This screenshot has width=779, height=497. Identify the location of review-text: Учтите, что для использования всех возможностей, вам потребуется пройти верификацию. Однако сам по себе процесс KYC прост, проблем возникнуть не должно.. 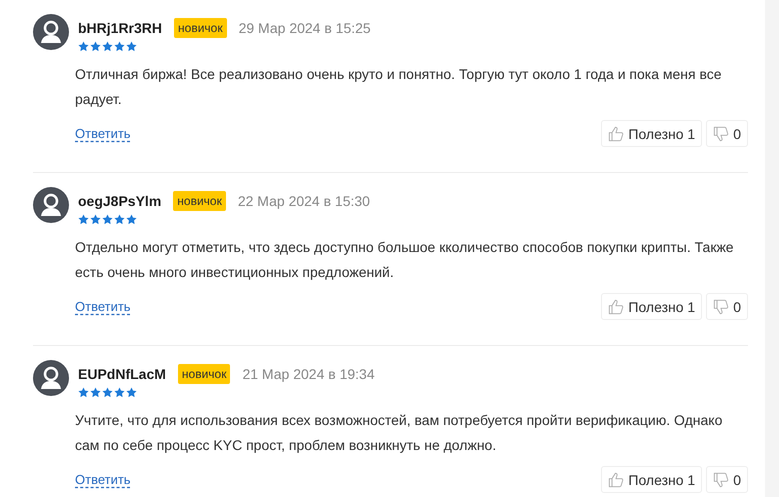
(399, 433).